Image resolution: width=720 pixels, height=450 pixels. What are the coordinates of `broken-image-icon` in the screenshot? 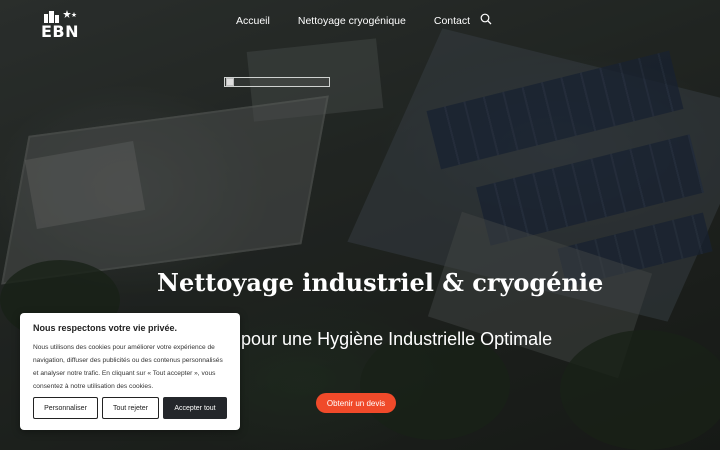 It's located at (230, 82).